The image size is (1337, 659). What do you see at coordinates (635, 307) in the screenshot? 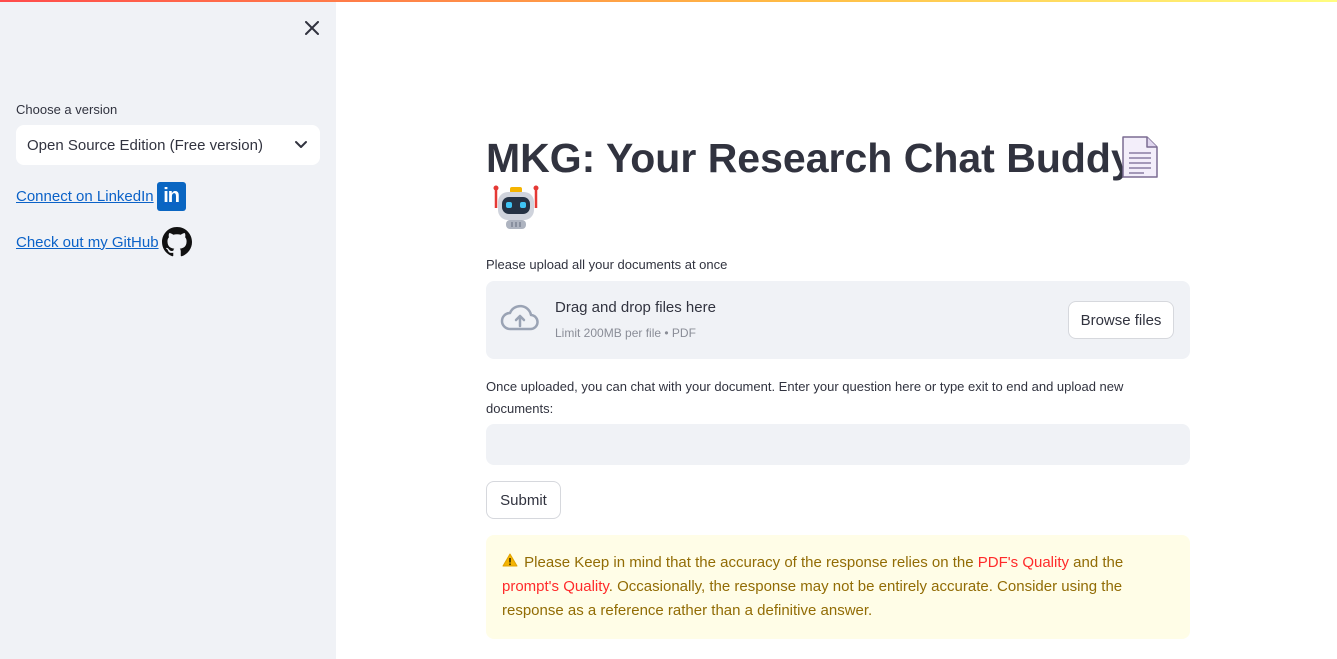
I see `dropzone-title: Drag and drop files here` at bounding box center [635, 307].